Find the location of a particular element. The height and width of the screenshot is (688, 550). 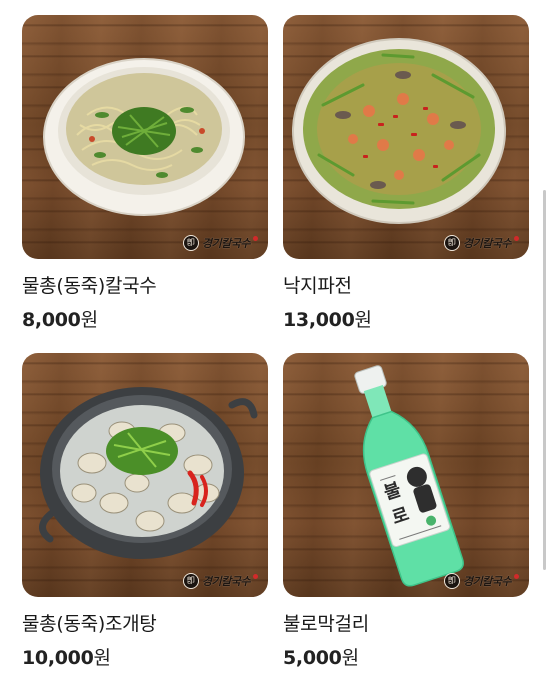

menu-item-price: 10,000원 is located at coordinates (145, 658).